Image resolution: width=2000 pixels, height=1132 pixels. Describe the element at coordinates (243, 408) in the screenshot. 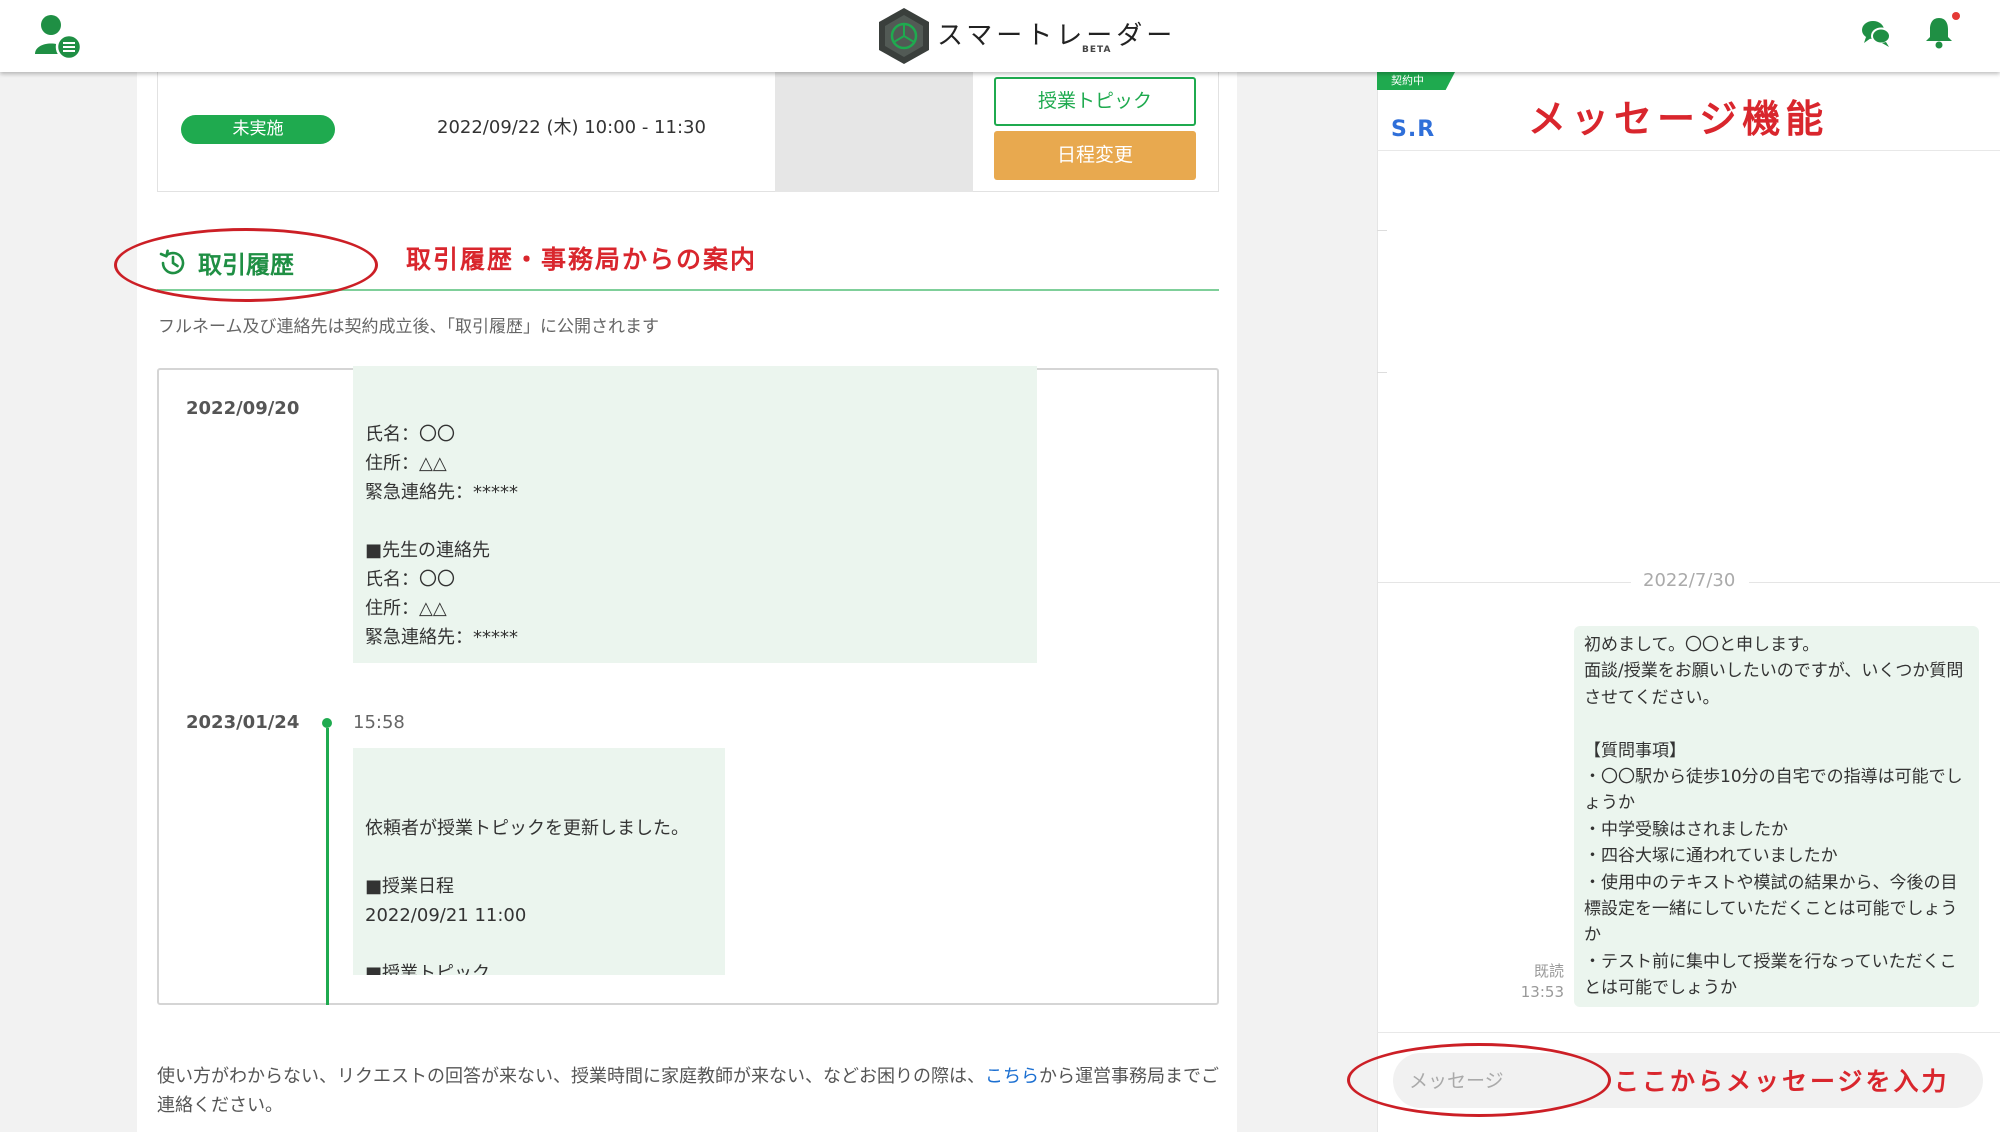

I see `history-entry-date: 2022/09/20` at that location.